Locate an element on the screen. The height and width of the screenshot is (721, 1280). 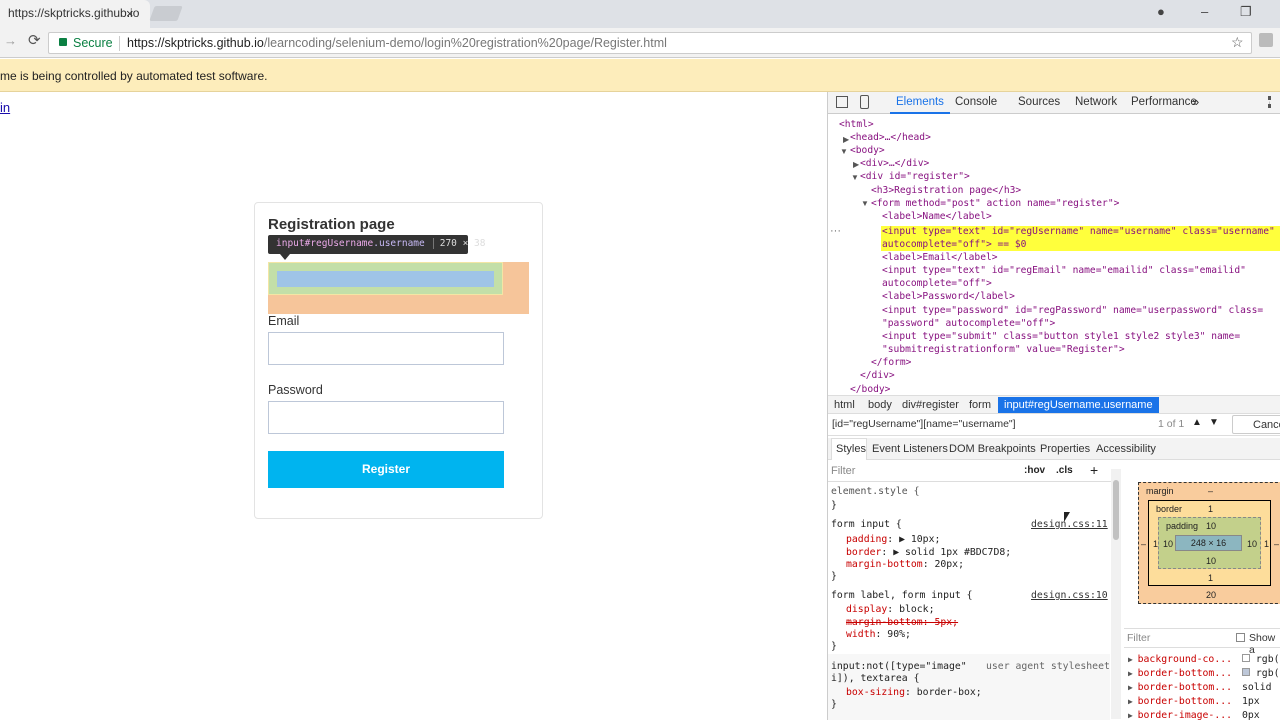
dom-line: "password" autocomplete="off"> is located at coordinates (968, 323).